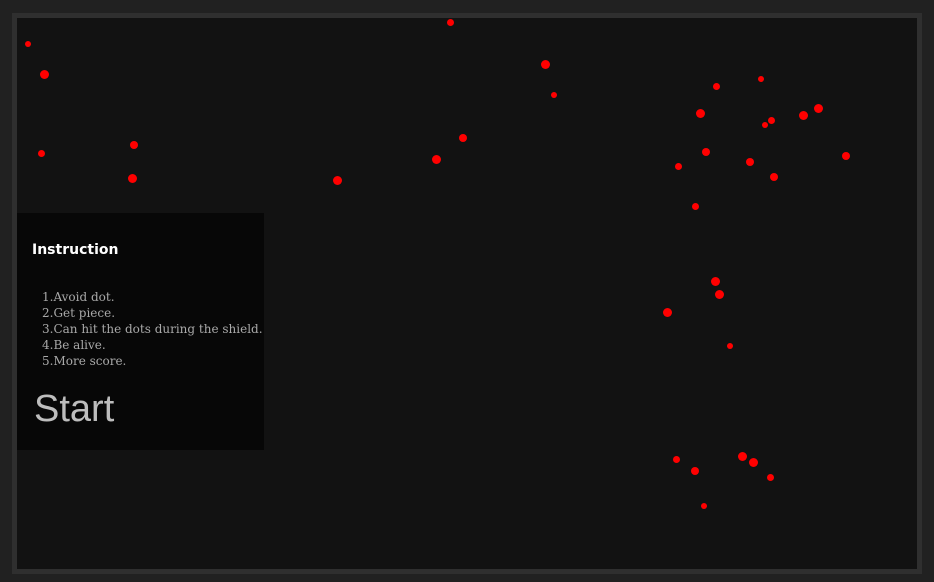 This screenshot has width=934, height=582. I want to click on instruction-title: Instruction, so click(75, 250).